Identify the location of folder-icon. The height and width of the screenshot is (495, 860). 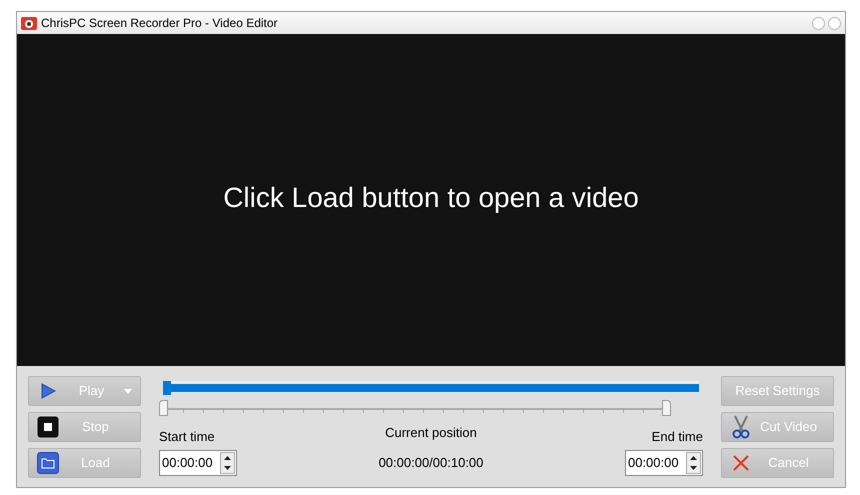
(48, 463).